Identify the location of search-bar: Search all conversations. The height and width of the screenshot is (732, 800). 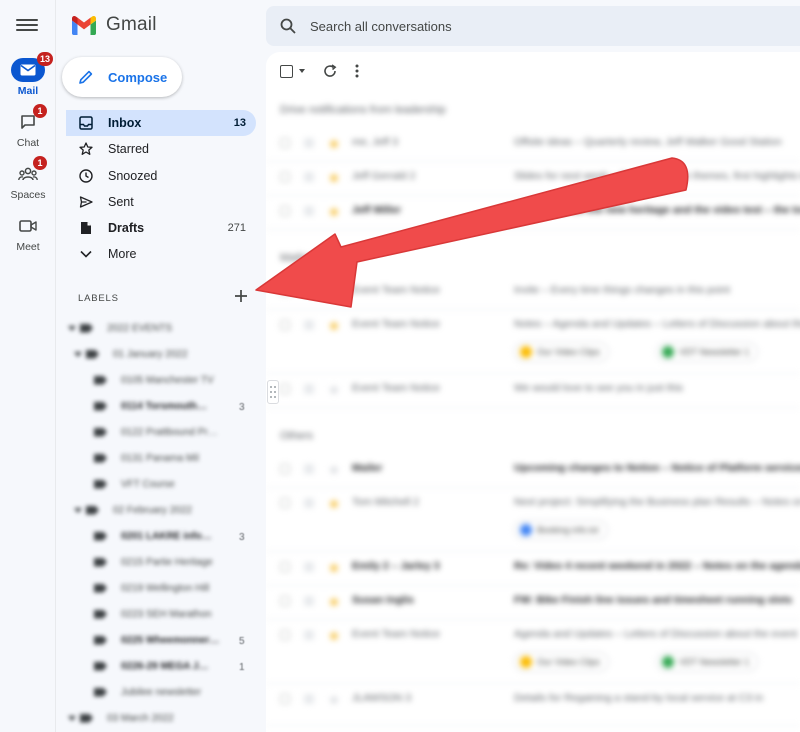
(533, 26).